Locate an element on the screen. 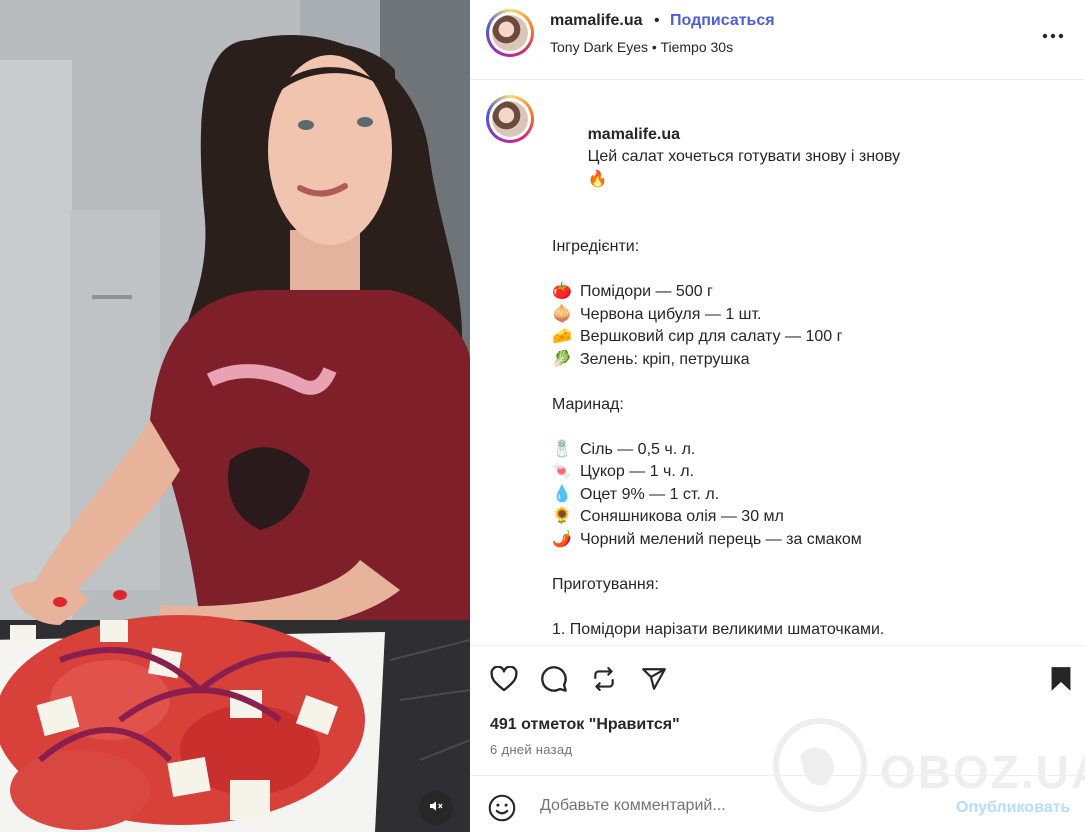  repost-button is located at coordinates (604, 681).